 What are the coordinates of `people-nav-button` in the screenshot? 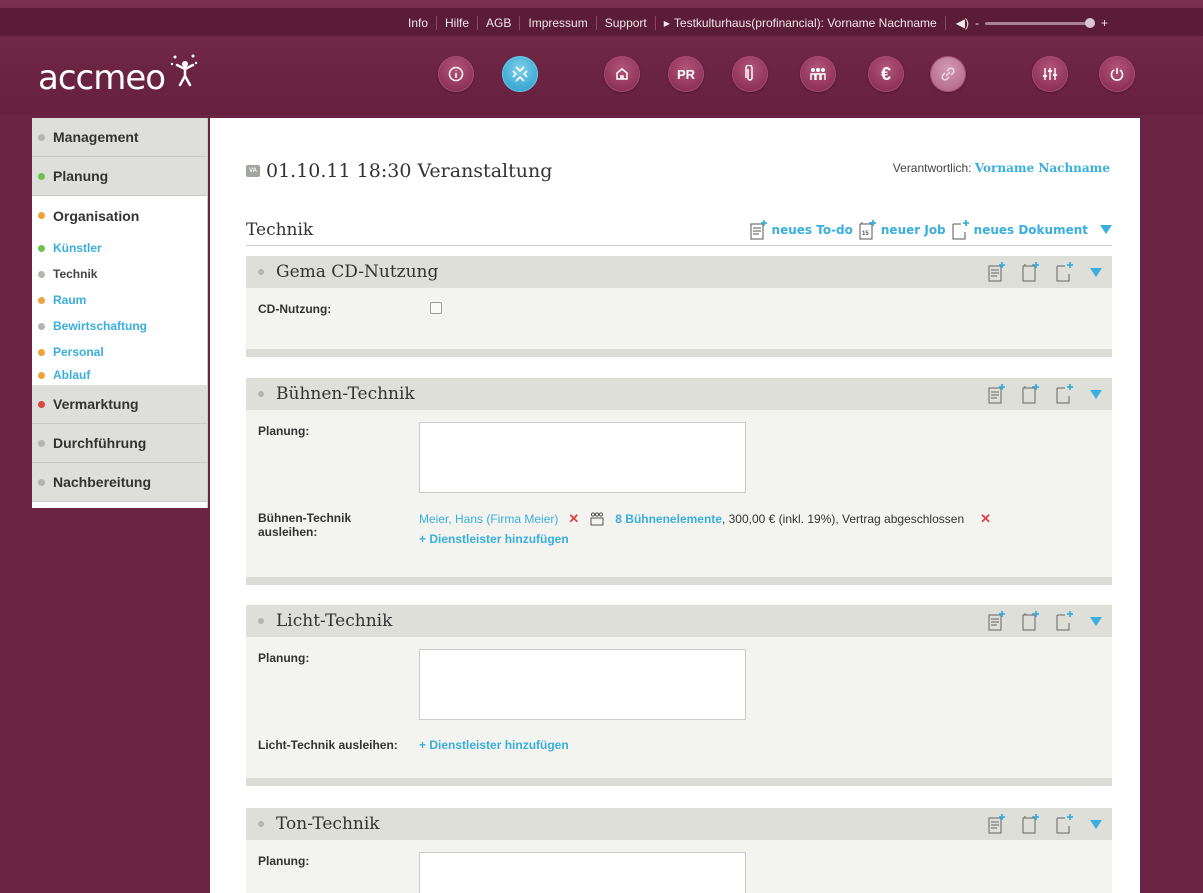 It's located at (818, 74).